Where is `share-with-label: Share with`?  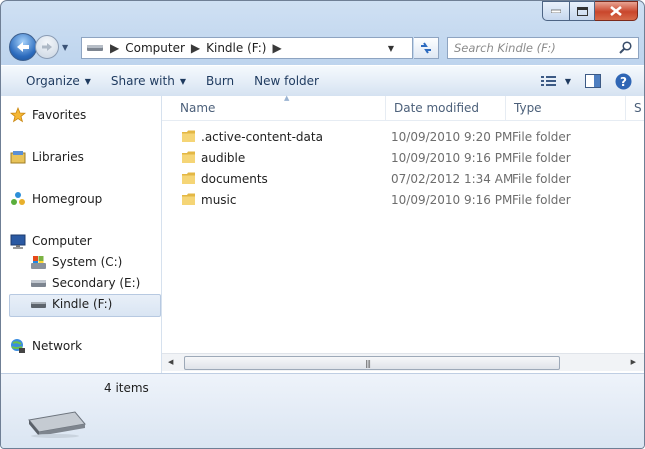
share-with-label: Share with is located at coordinates (142, 81).